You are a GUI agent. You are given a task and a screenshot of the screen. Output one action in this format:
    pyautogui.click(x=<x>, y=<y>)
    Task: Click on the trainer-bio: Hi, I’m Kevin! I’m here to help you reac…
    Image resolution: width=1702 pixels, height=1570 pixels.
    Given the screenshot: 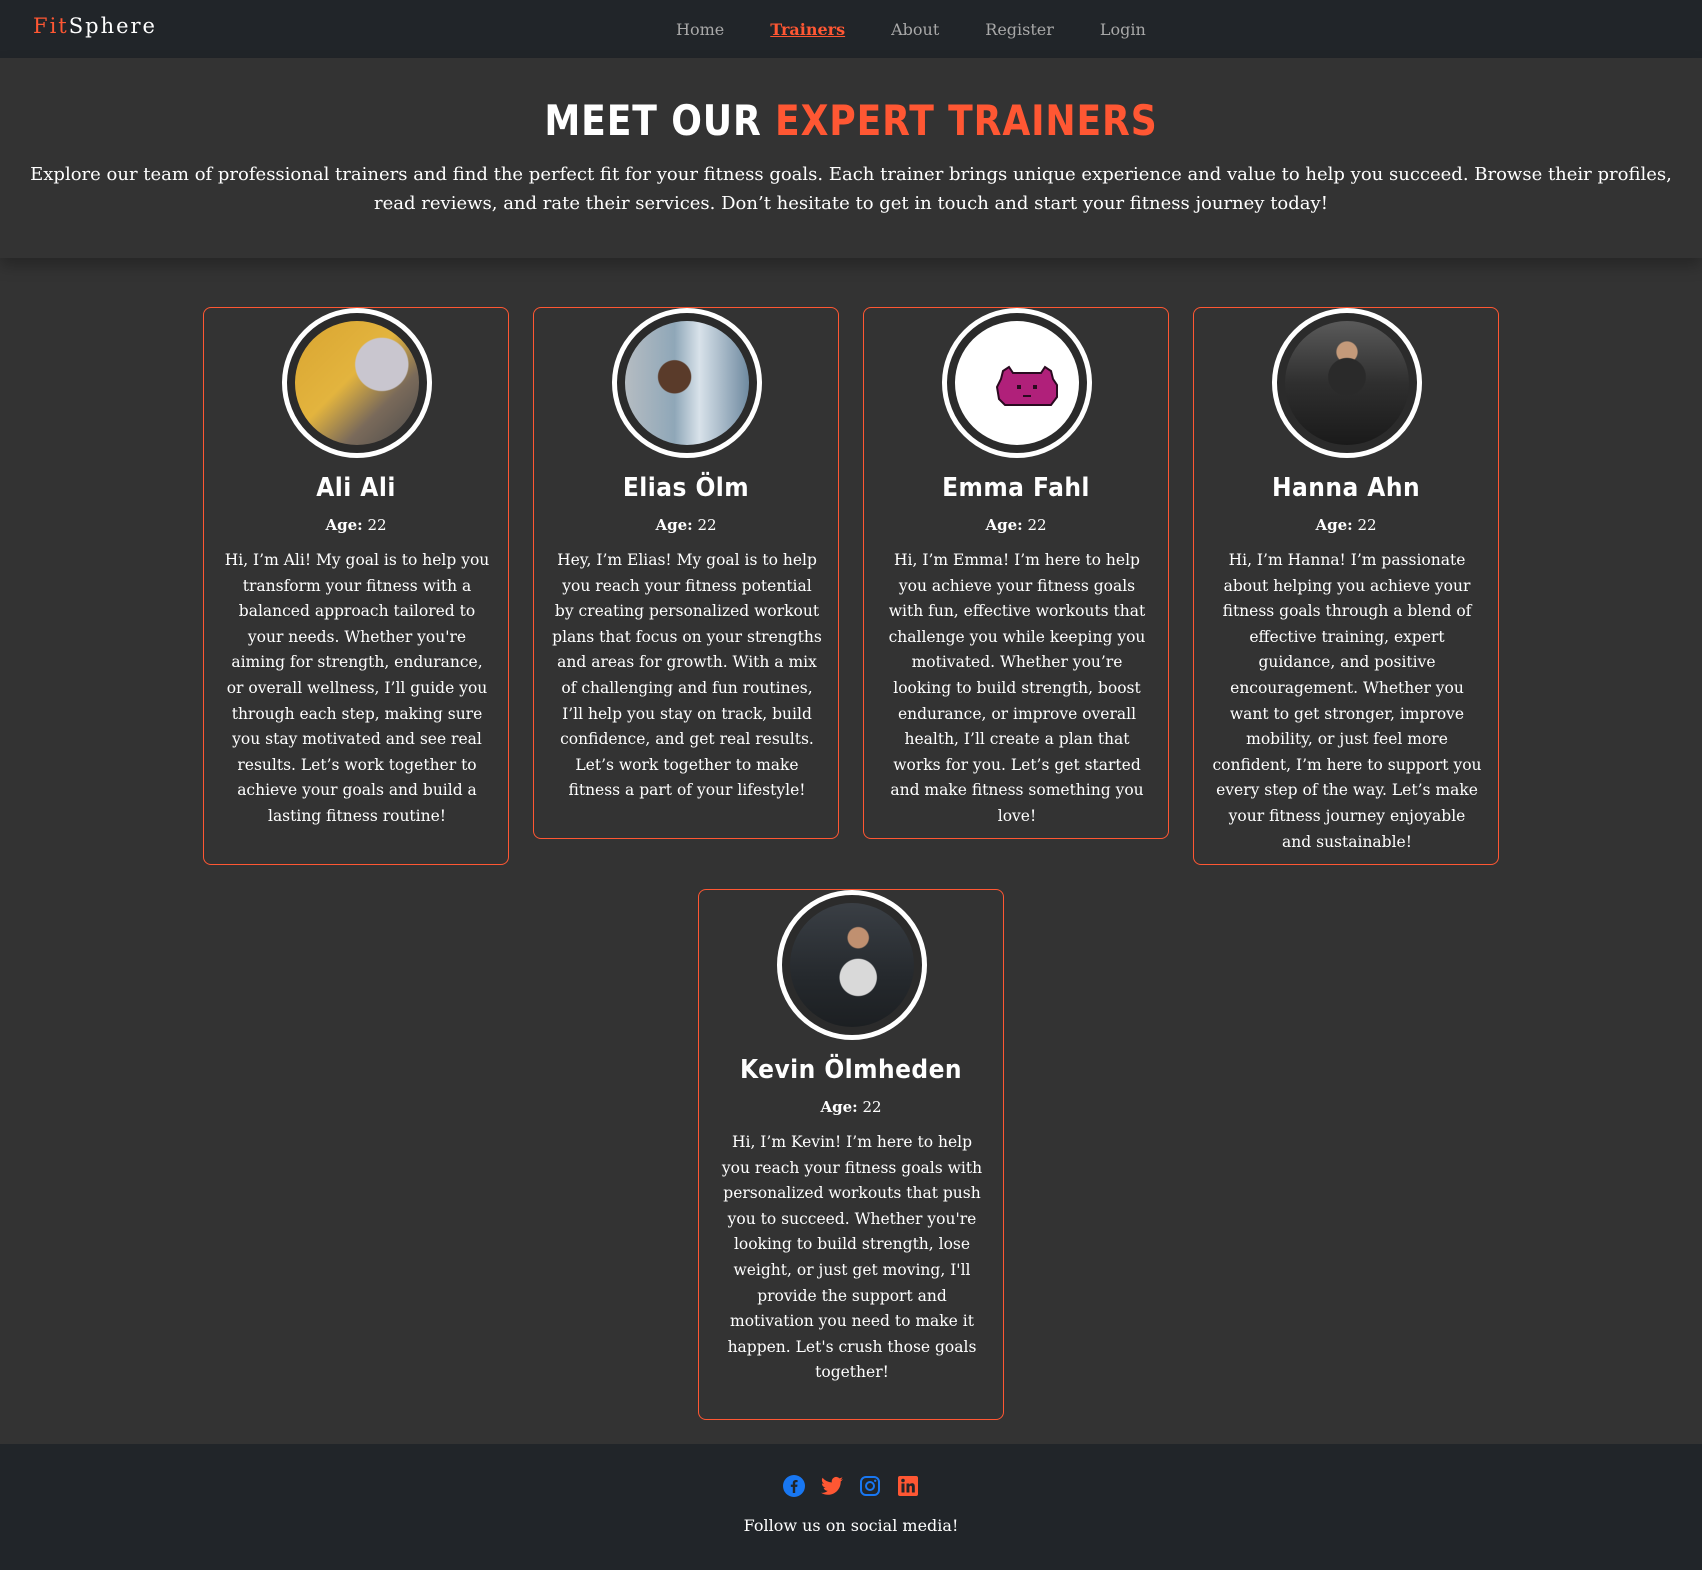 What is the action you would take?
    pyautogui.click(x=852, y=1257)
    